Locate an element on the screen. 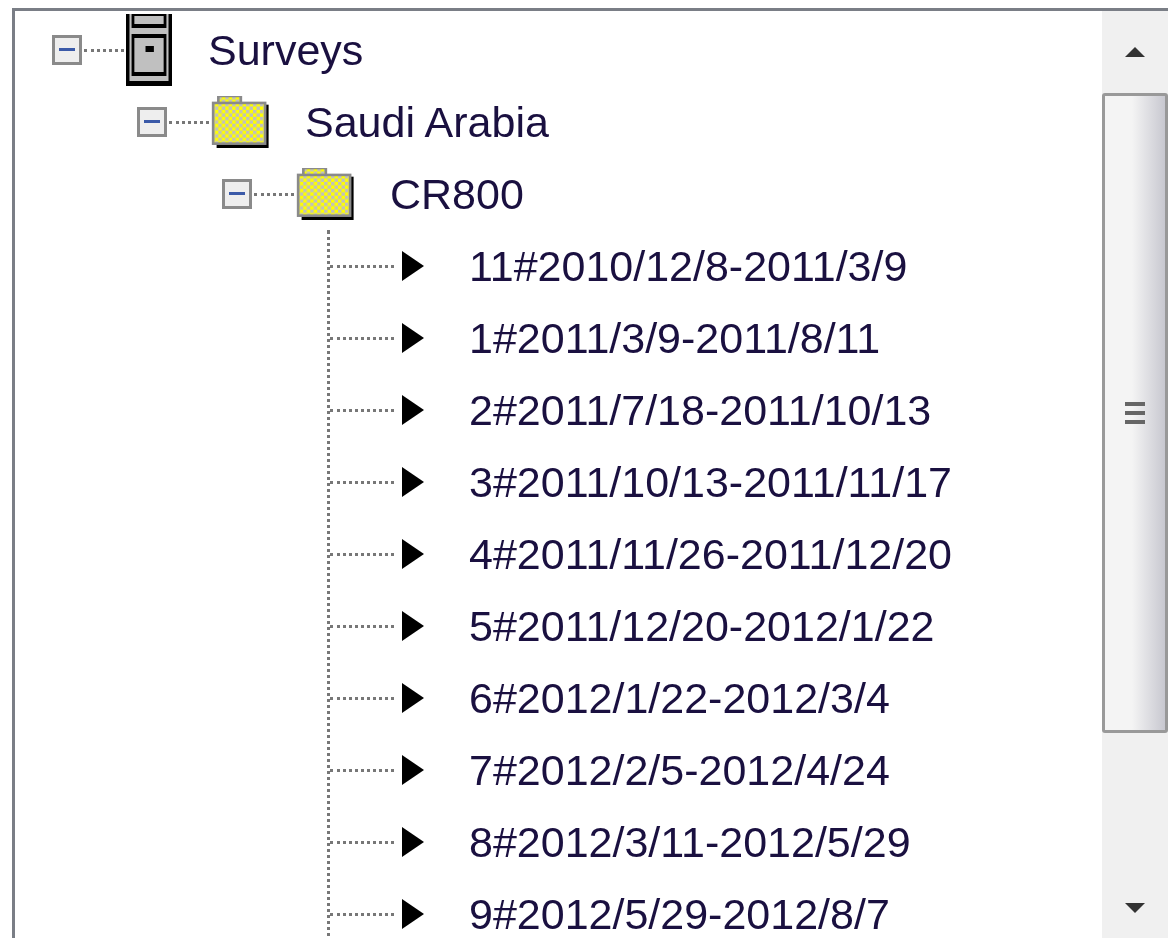  tree-item: Saudi Arabia is located at coordinates (427, 122).